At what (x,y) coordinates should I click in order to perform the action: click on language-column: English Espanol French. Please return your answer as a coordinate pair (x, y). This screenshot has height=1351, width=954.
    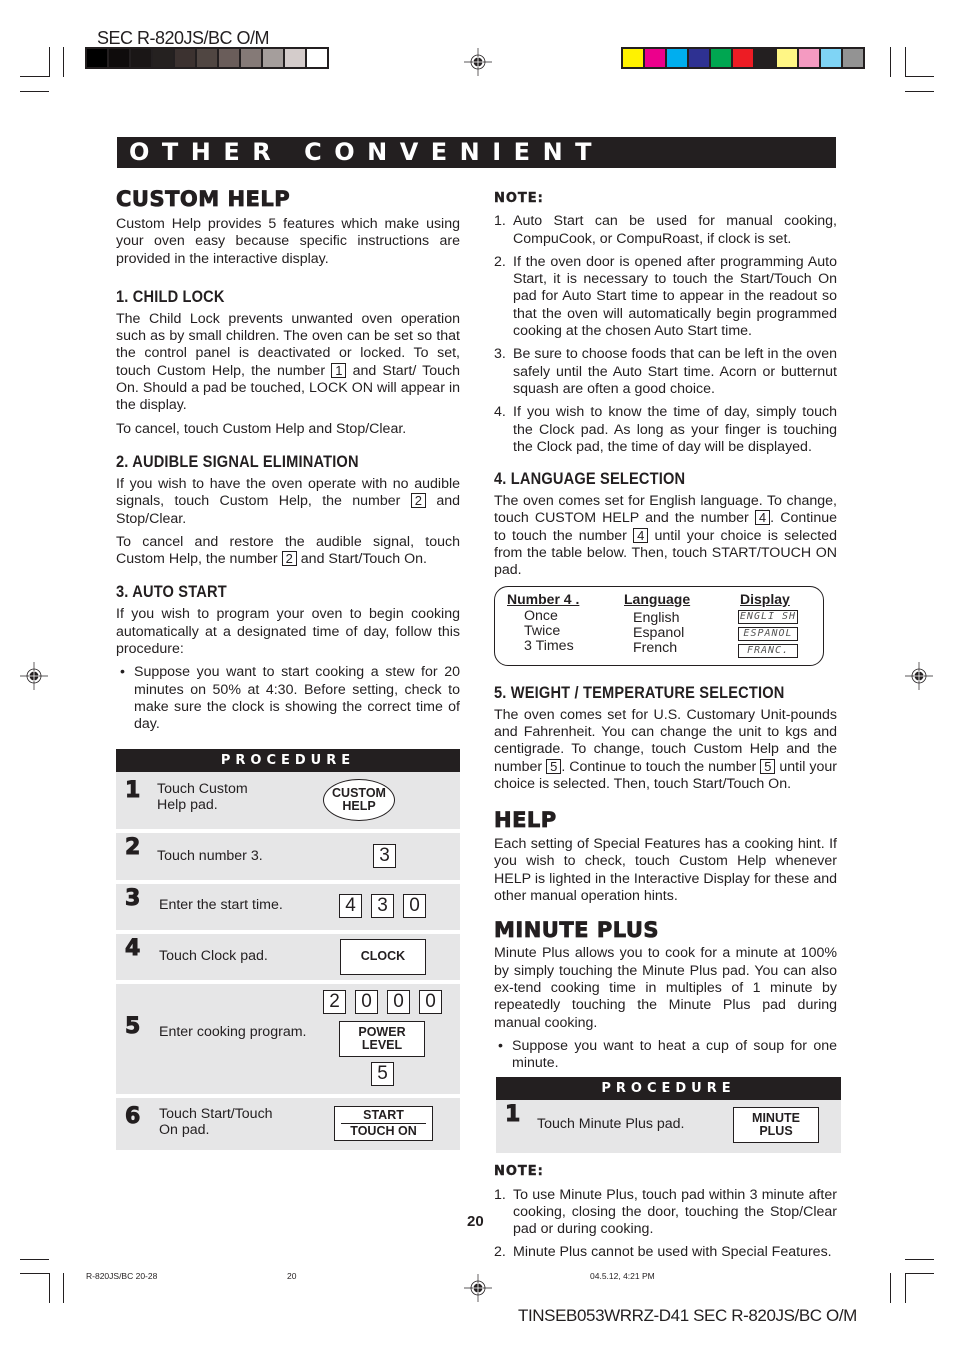
    Looking at the image, I should click on (659, 632).